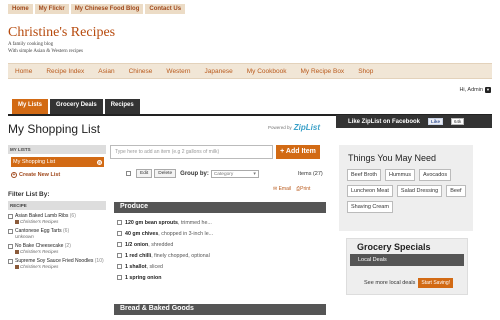 This screenshot has width=500, height=320. Describe the element at coordinates (219, 71) in the screenshot. I see `mainnav-japanese: Japanese` at that location.